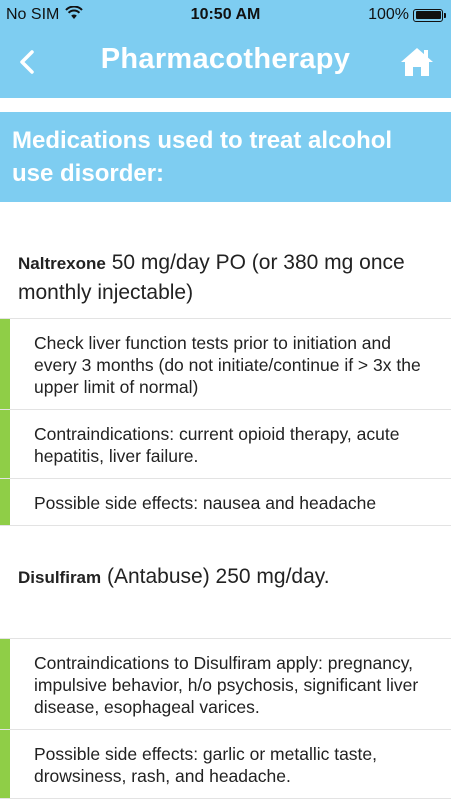  What do you see at coordinates (38, 64) in the screenshot?
I see `back-button` at bounding box center [38, 64].